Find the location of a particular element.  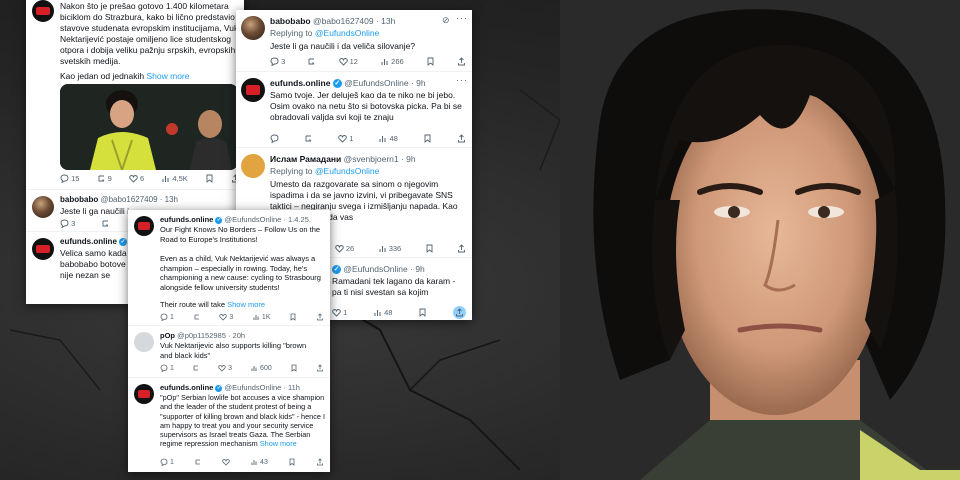

views-count: 600 is located at coordinates (266, 368).